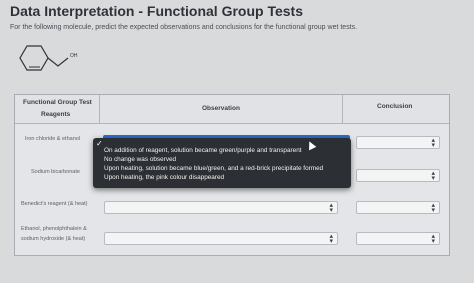 Image resolution: width=474 pixels, height=283 pixels. I want to click on observation-select-row4: ▴ ▾, so click(221, 238).